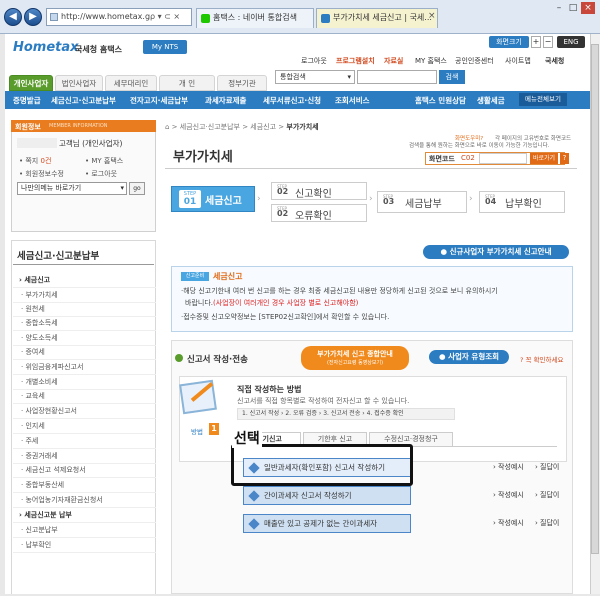  I want to click on close-window-button: ×, so click(588, 8).